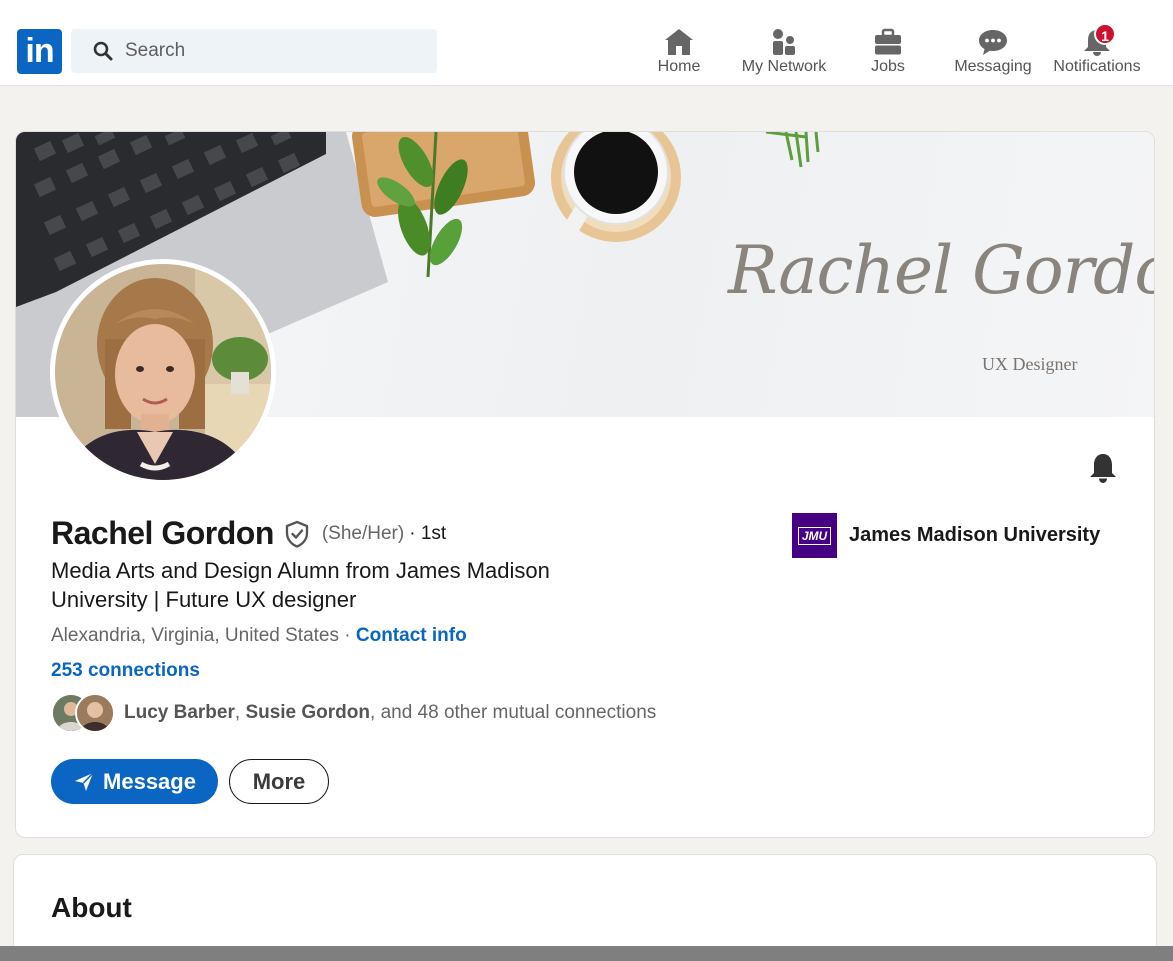  What do you see at coordinates (975, 535) in the screenshot?
I see `education-name: James Madison University` at bounding box center [975, 535].